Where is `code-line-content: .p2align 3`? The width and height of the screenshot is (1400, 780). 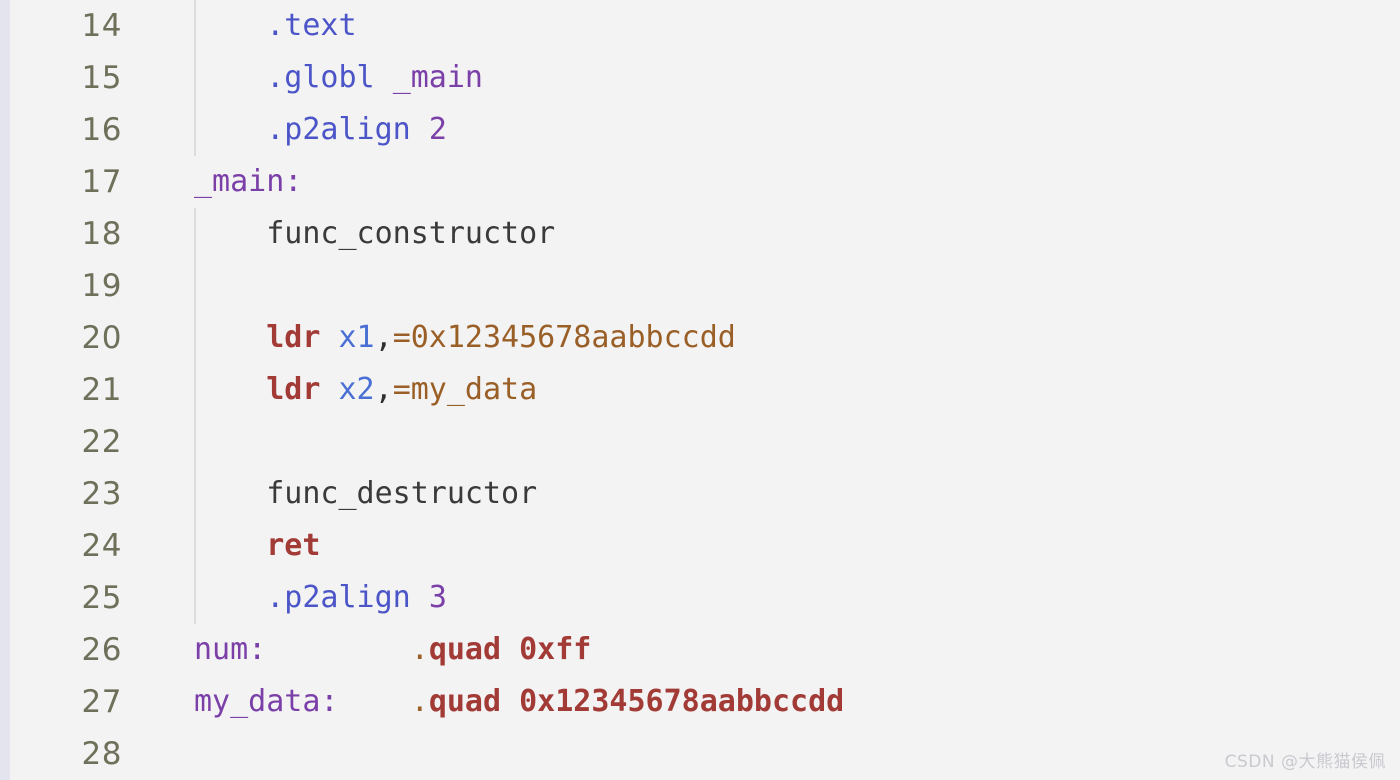 code-line-content: .p2align 3 is located at coordinates (320, 598).